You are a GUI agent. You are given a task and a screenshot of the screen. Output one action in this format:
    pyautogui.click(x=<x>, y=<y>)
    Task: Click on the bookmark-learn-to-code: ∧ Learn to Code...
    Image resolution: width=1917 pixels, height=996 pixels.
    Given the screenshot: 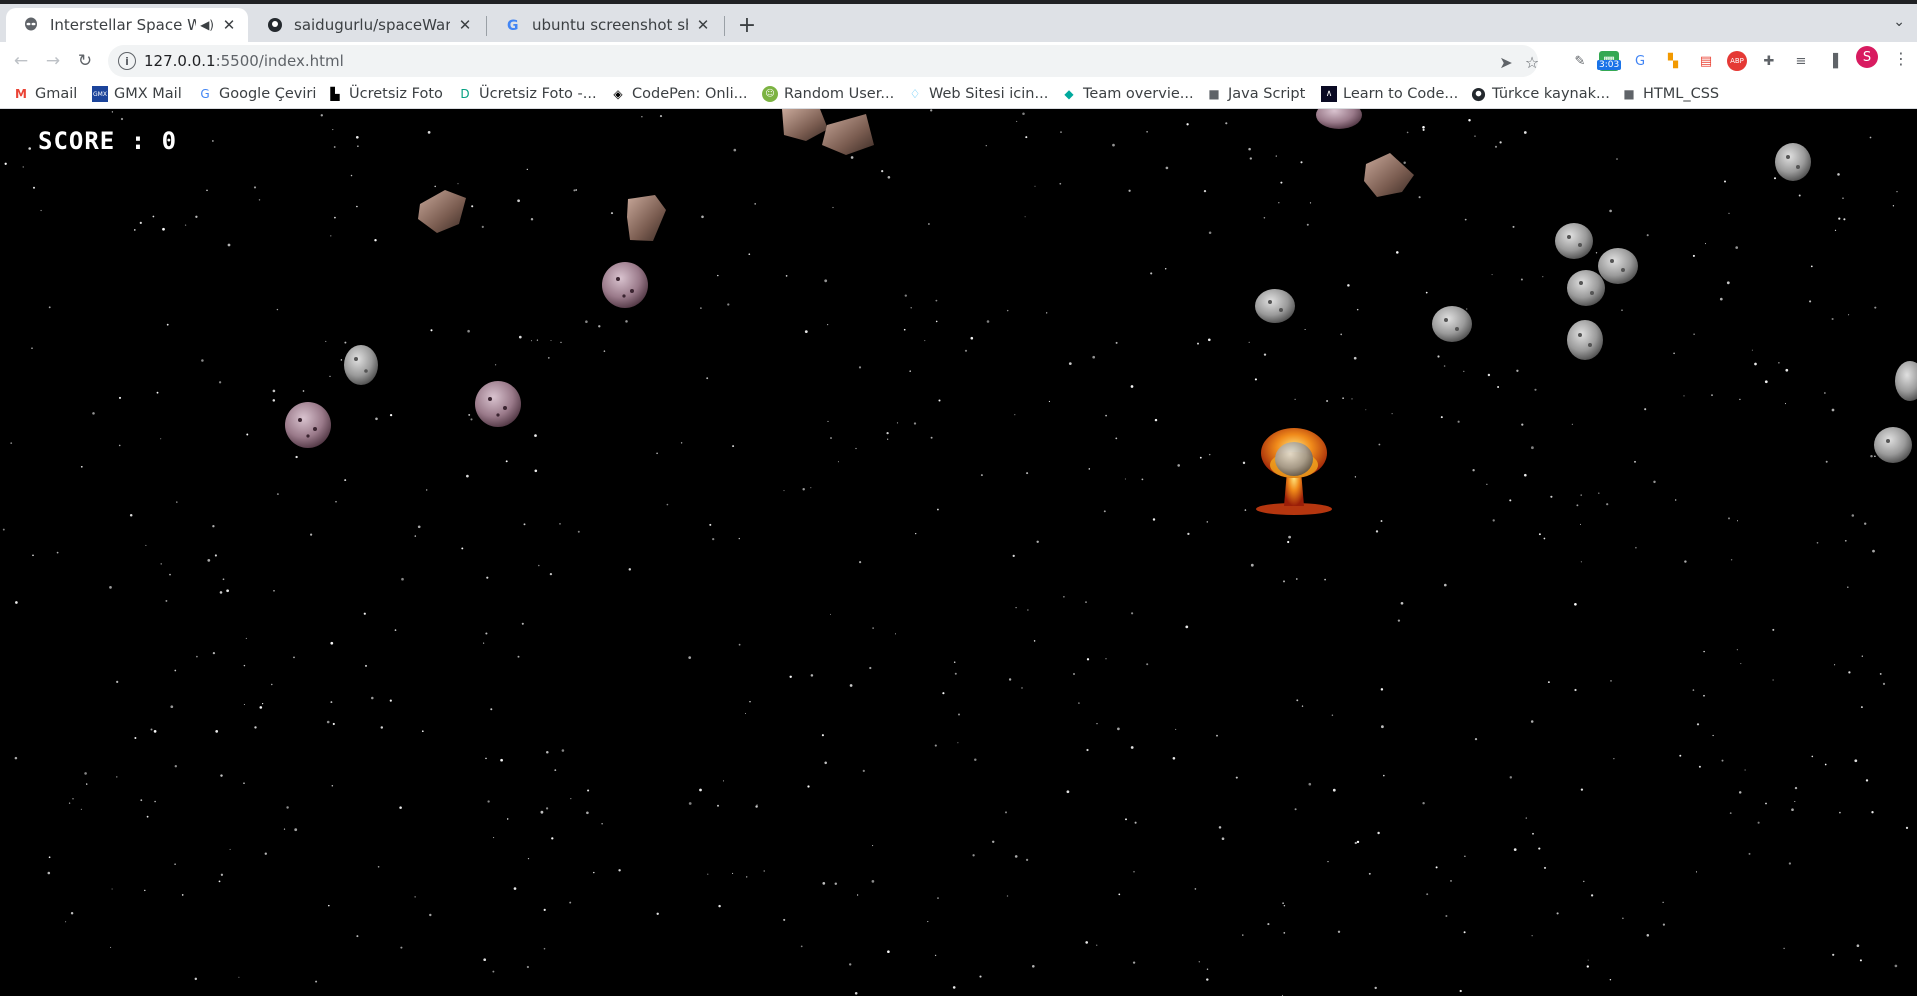 What is the action you would take?
    pyautogui.click(x=1389, y=94)
    